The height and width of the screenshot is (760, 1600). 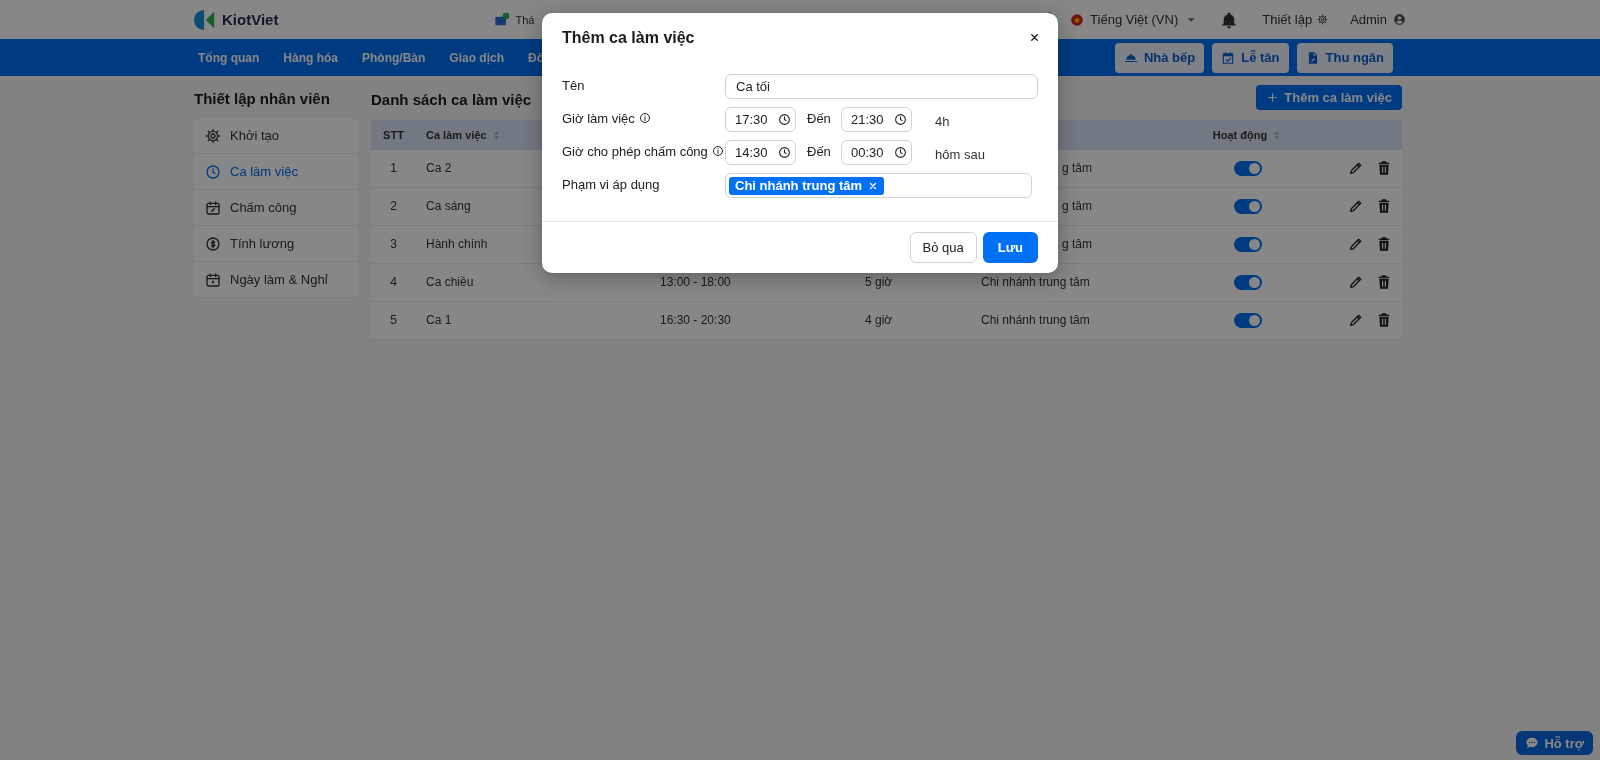 I want to click on header-link: Thá, so click(x=525, y=19).